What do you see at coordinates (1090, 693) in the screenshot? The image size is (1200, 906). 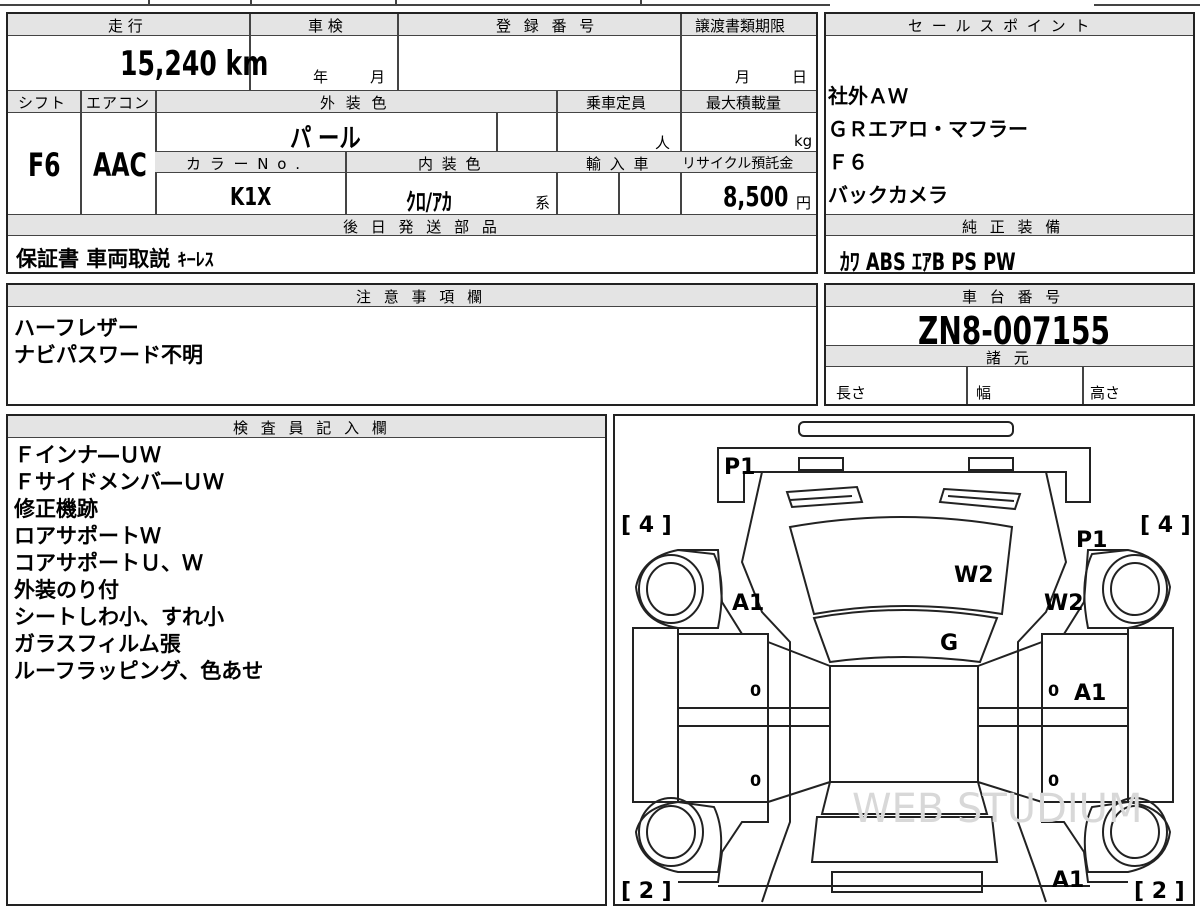 I see `mark-right-front-door: A1` at bounding box center [1090, 693].